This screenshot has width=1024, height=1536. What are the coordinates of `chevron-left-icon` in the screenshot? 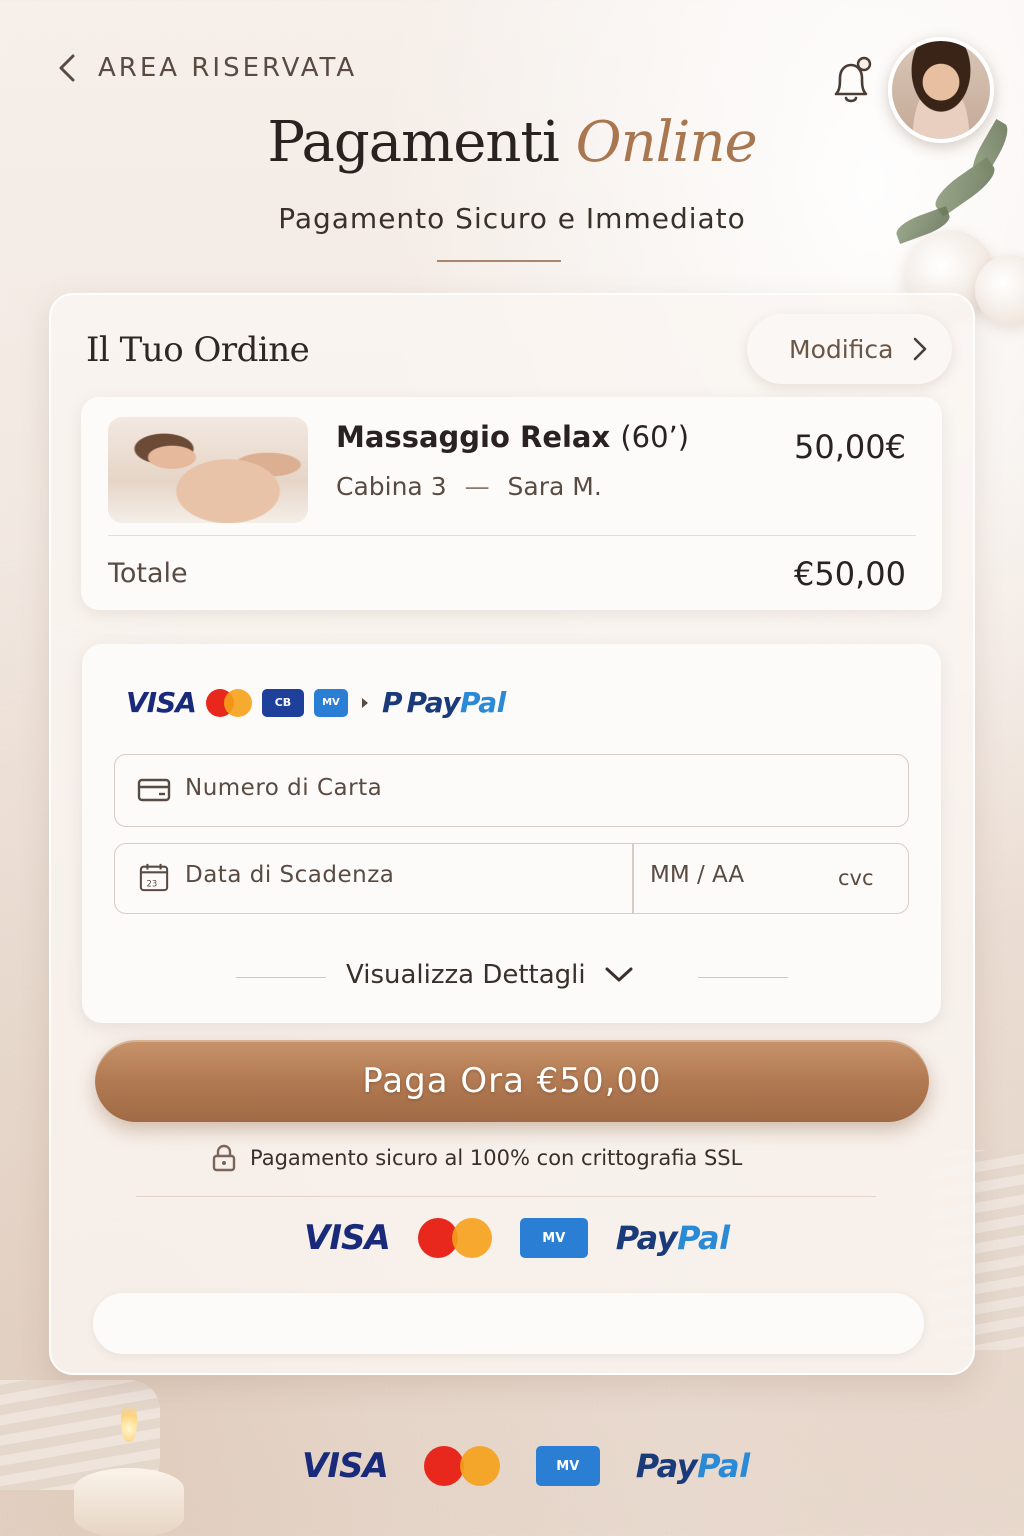 It's located at (67, 68).